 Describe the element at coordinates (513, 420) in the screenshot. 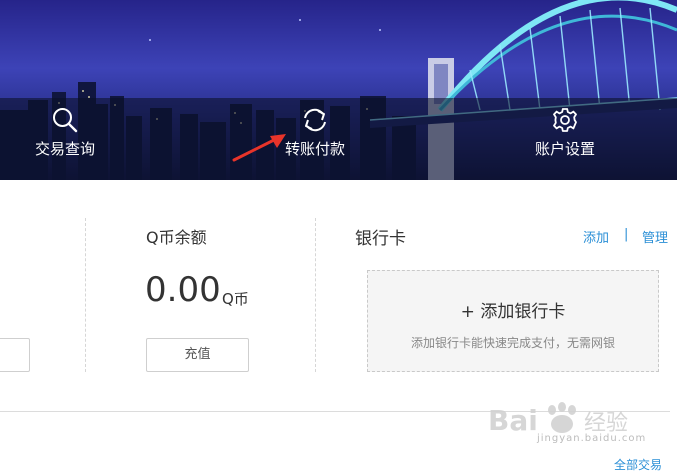

I see `svg-text: Bai` at that location.